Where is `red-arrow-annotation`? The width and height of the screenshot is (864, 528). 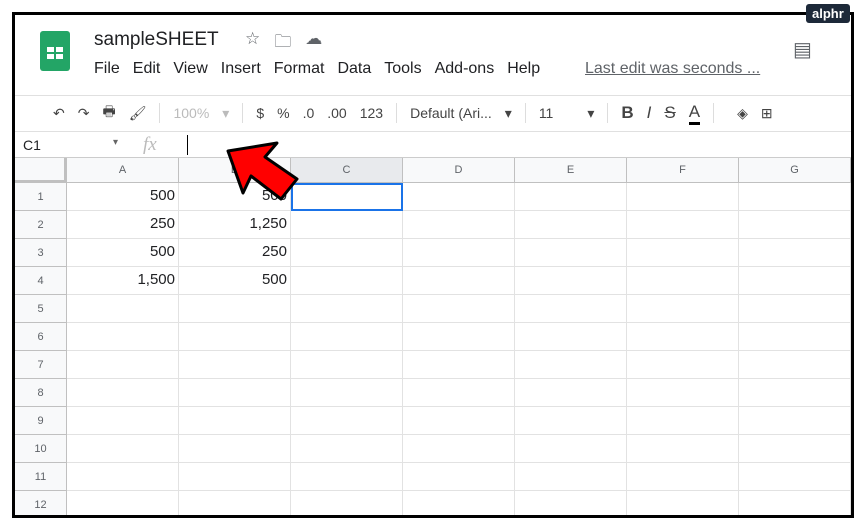
red-arrow-annotation is located at coordinates (262, 171).